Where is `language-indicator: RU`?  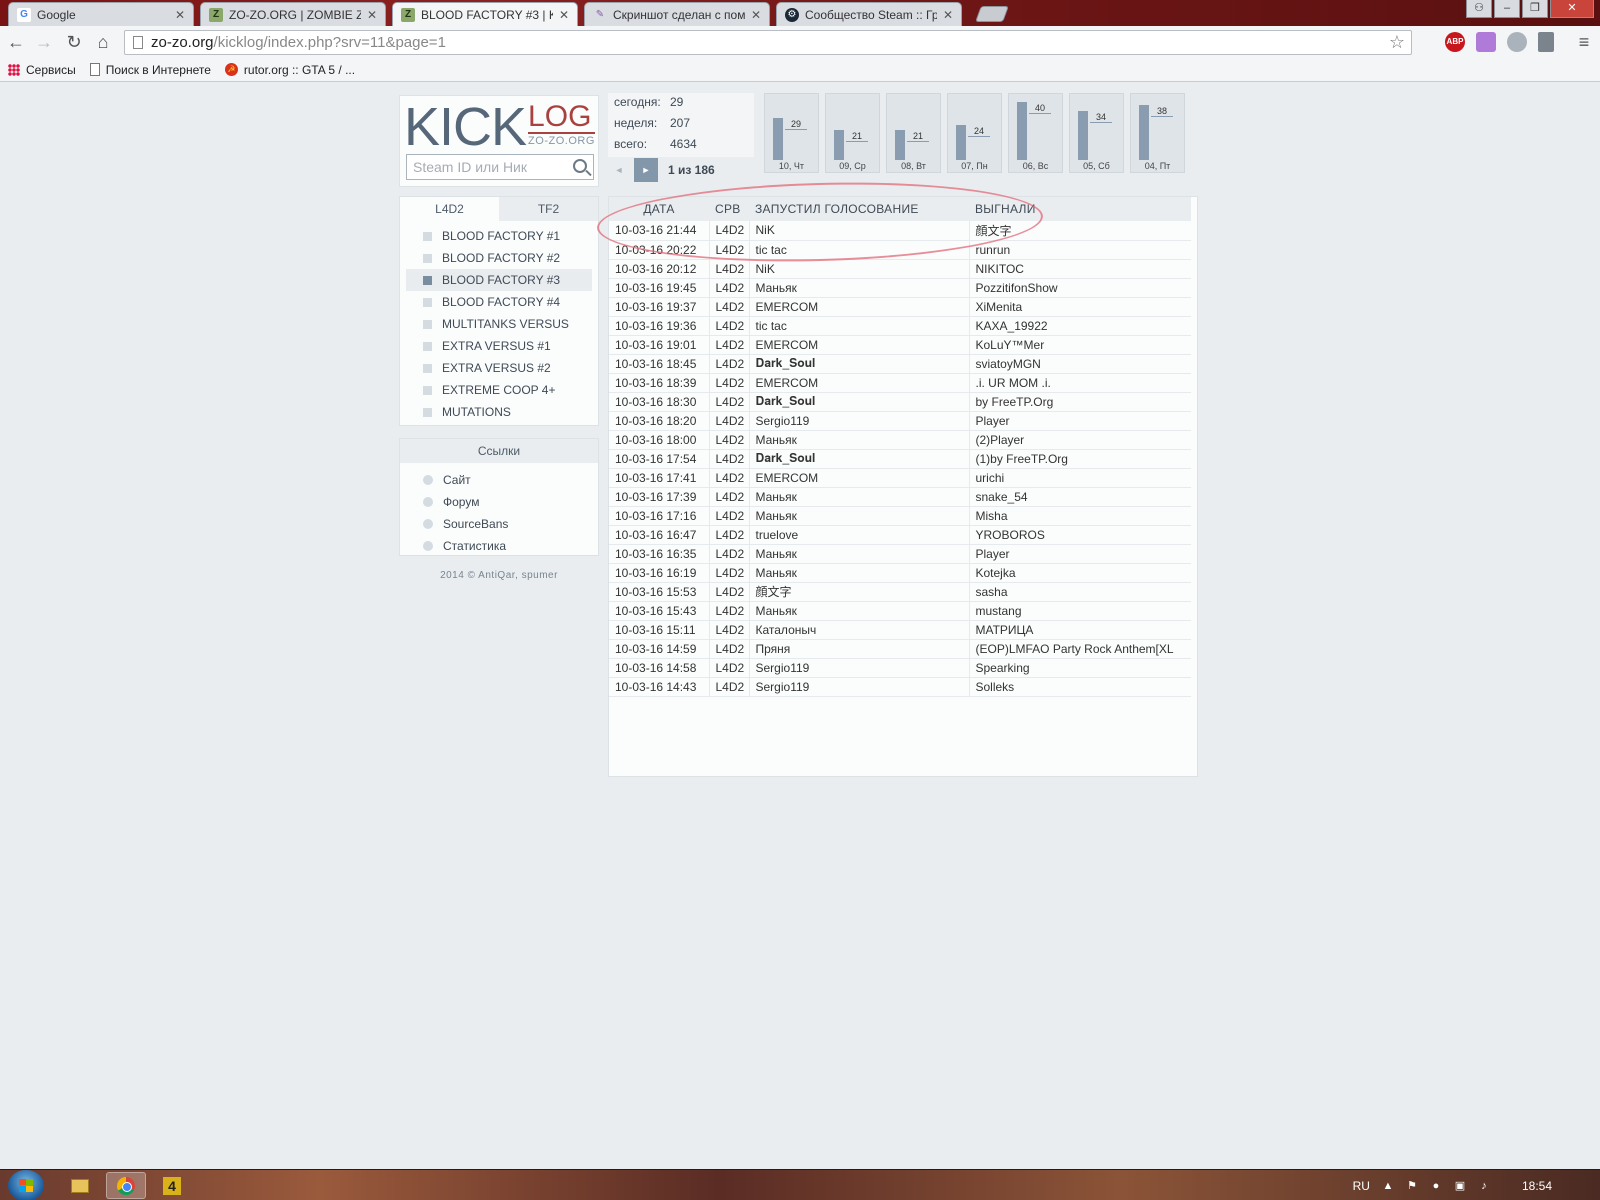 language-indicator: RU is located at coordinates (1361, 1186).